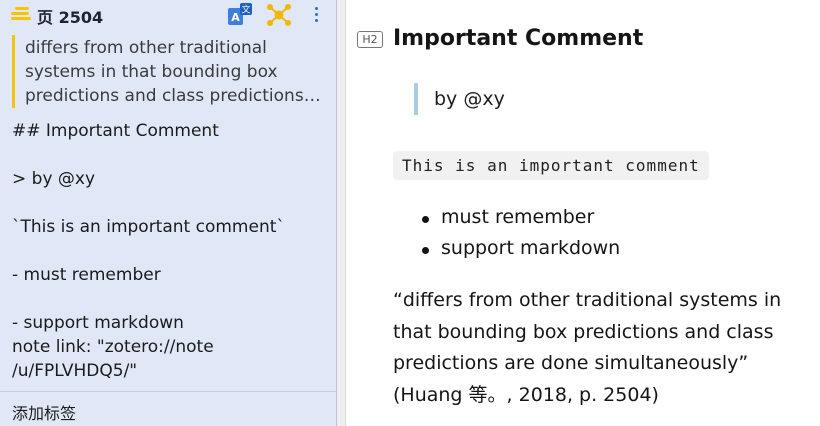  Describe the element at coordinates (86, 275) in the screenshot. I see `markdown-list-line: - must remember` at that location.